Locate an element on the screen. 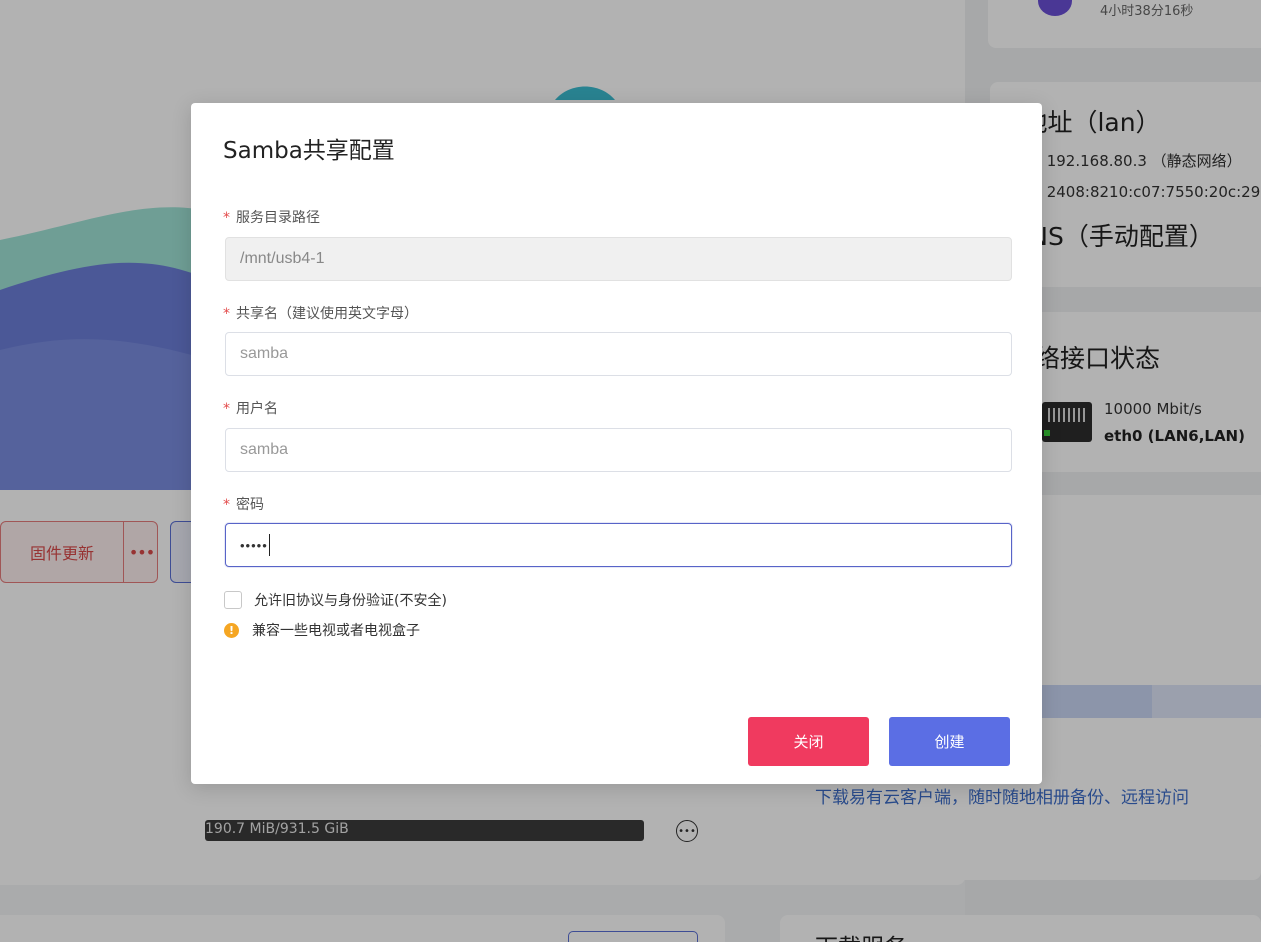 The height and width of the screenshot is (942, 1261). username-input: samba is located at coordinates (618, 450).